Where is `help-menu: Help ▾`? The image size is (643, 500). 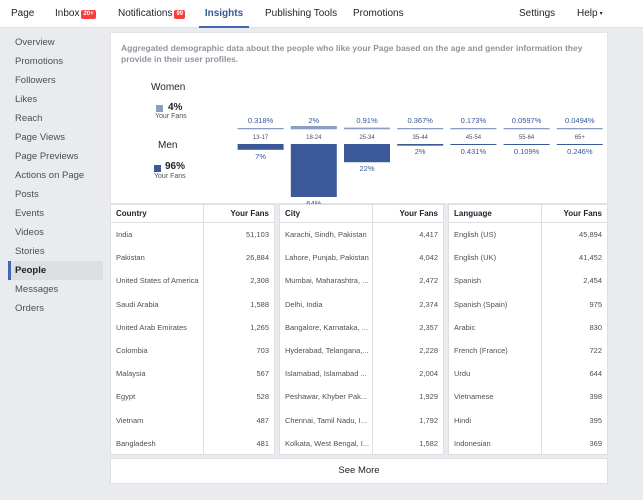
help-menu: Help ▾ is located at coordinates (590, 14).